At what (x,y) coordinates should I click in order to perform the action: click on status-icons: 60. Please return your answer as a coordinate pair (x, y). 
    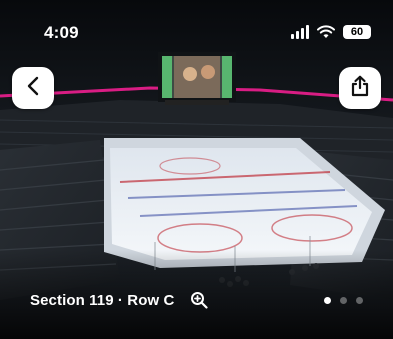
    Looking at the image, I should click on (331, 32).